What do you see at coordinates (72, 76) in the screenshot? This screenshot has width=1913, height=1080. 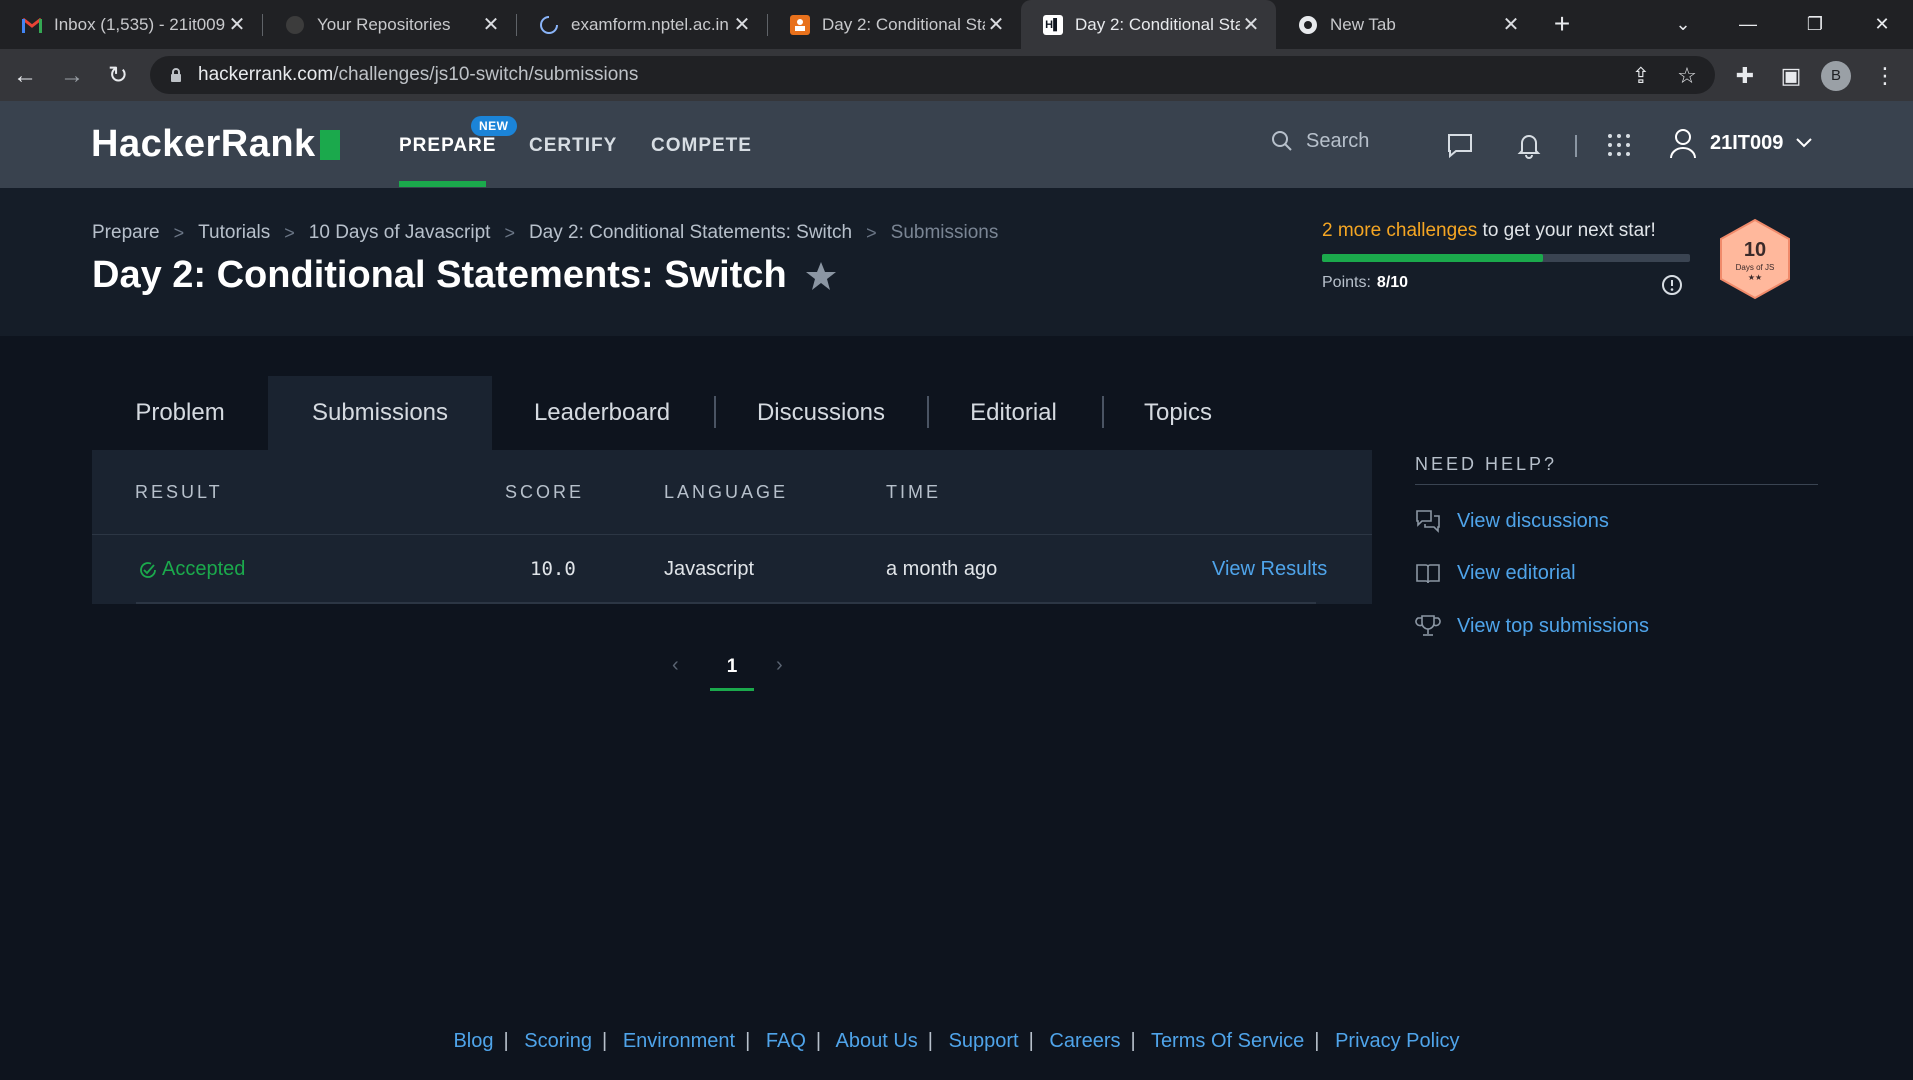 I see `forward-icon: →` at bounding box center [72, 76].